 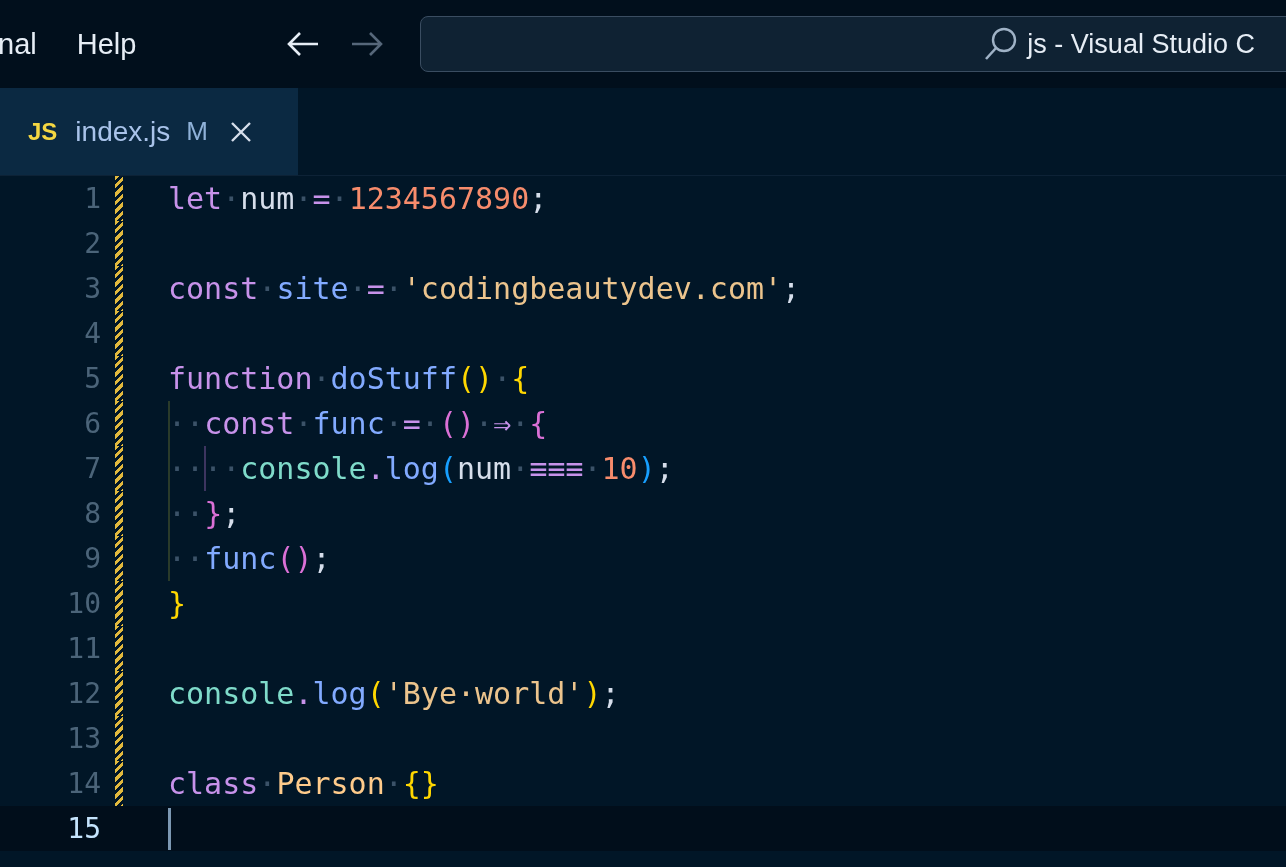 I want to click on text-cursor, so click(x=169, y=828).